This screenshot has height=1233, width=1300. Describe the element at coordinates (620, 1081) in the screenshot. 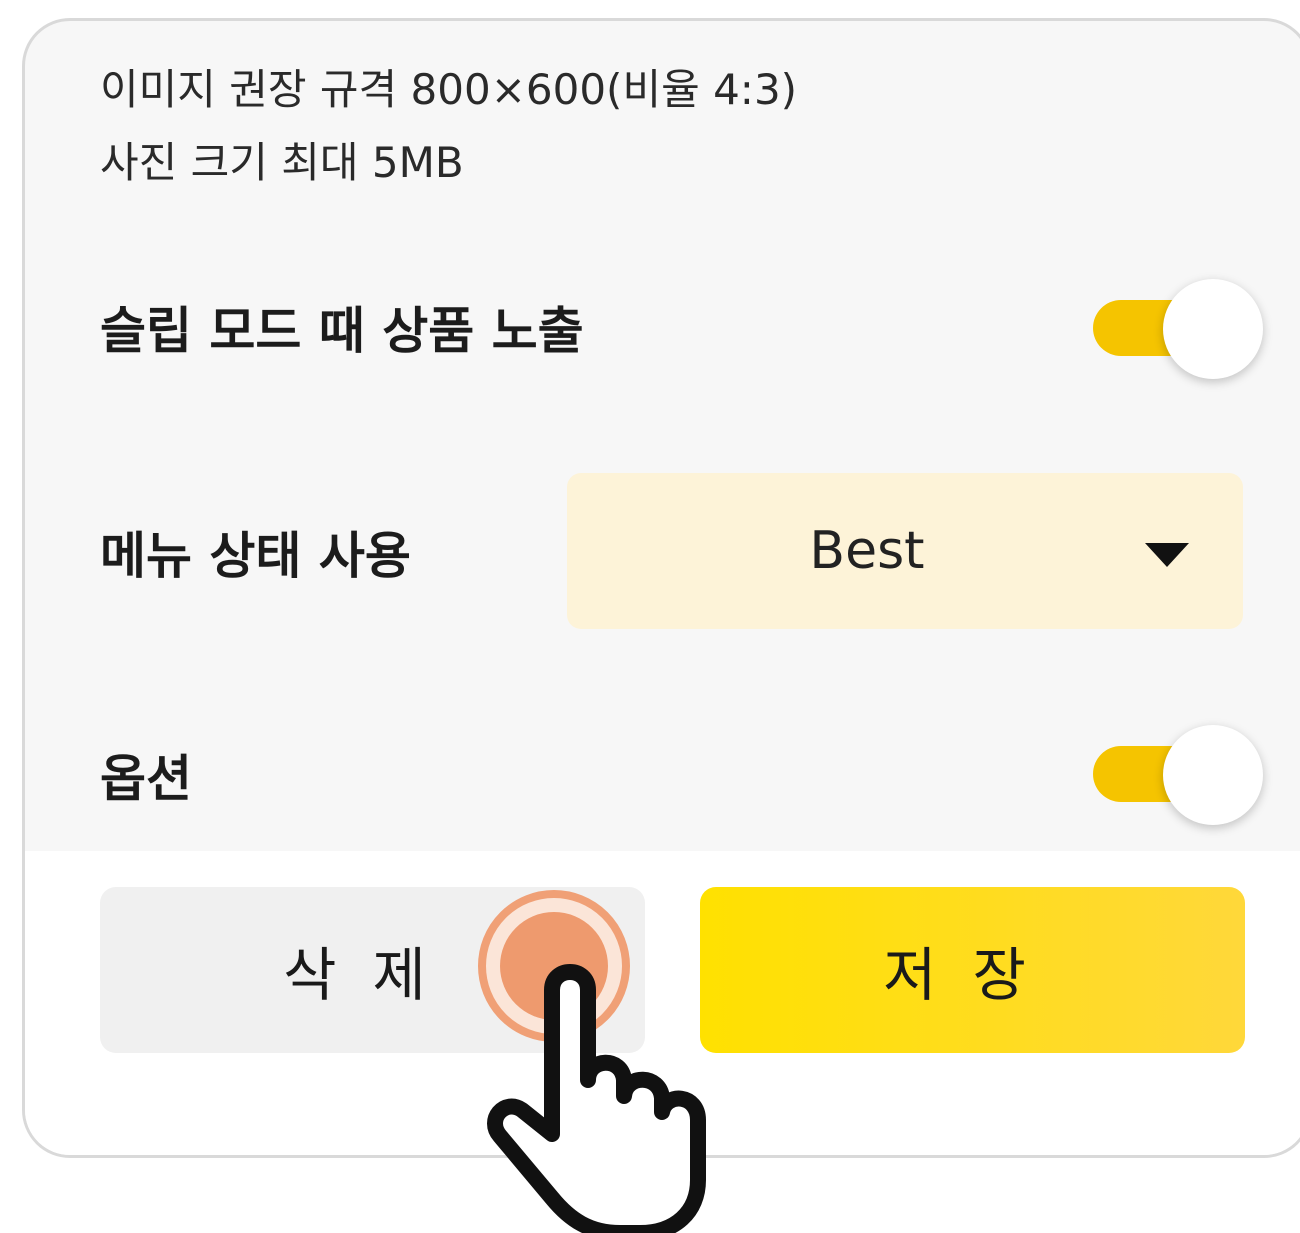

I see `hand-pointer-icon` at that location.